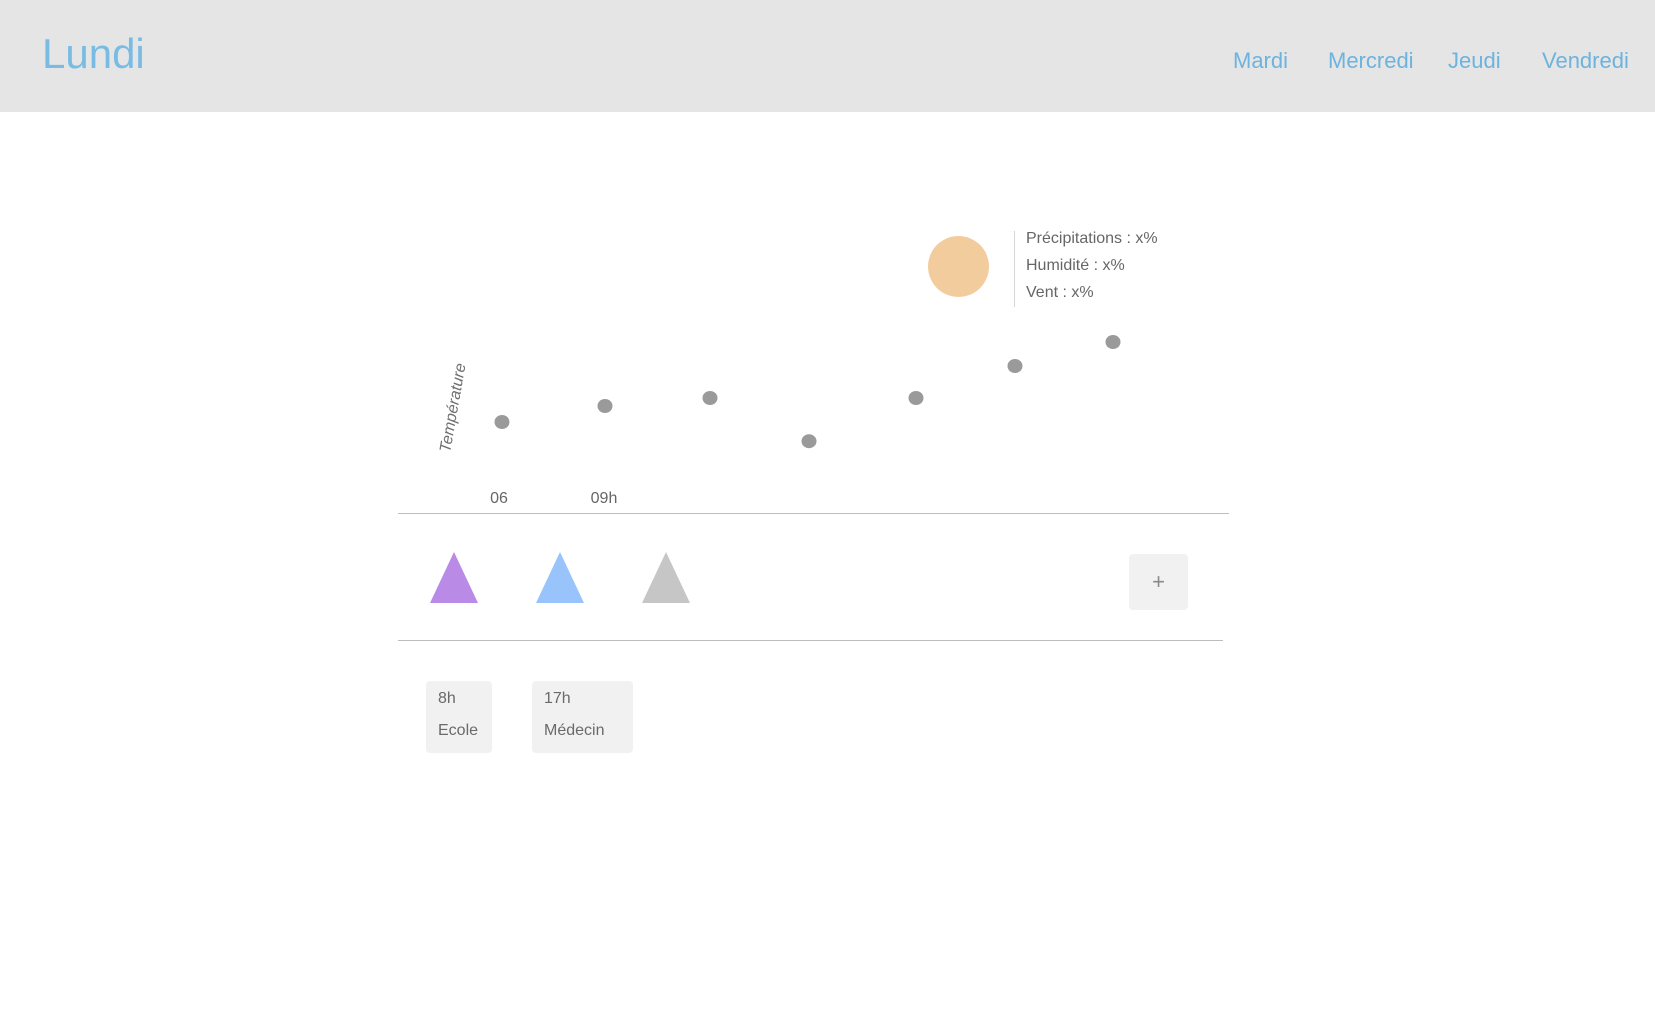 This screenshot has width=1655, height=1009. What do you see at coordinates (604, 498) in the screenshot?
I see `x-tick-label: 09h` at bounding box center [604, 498].